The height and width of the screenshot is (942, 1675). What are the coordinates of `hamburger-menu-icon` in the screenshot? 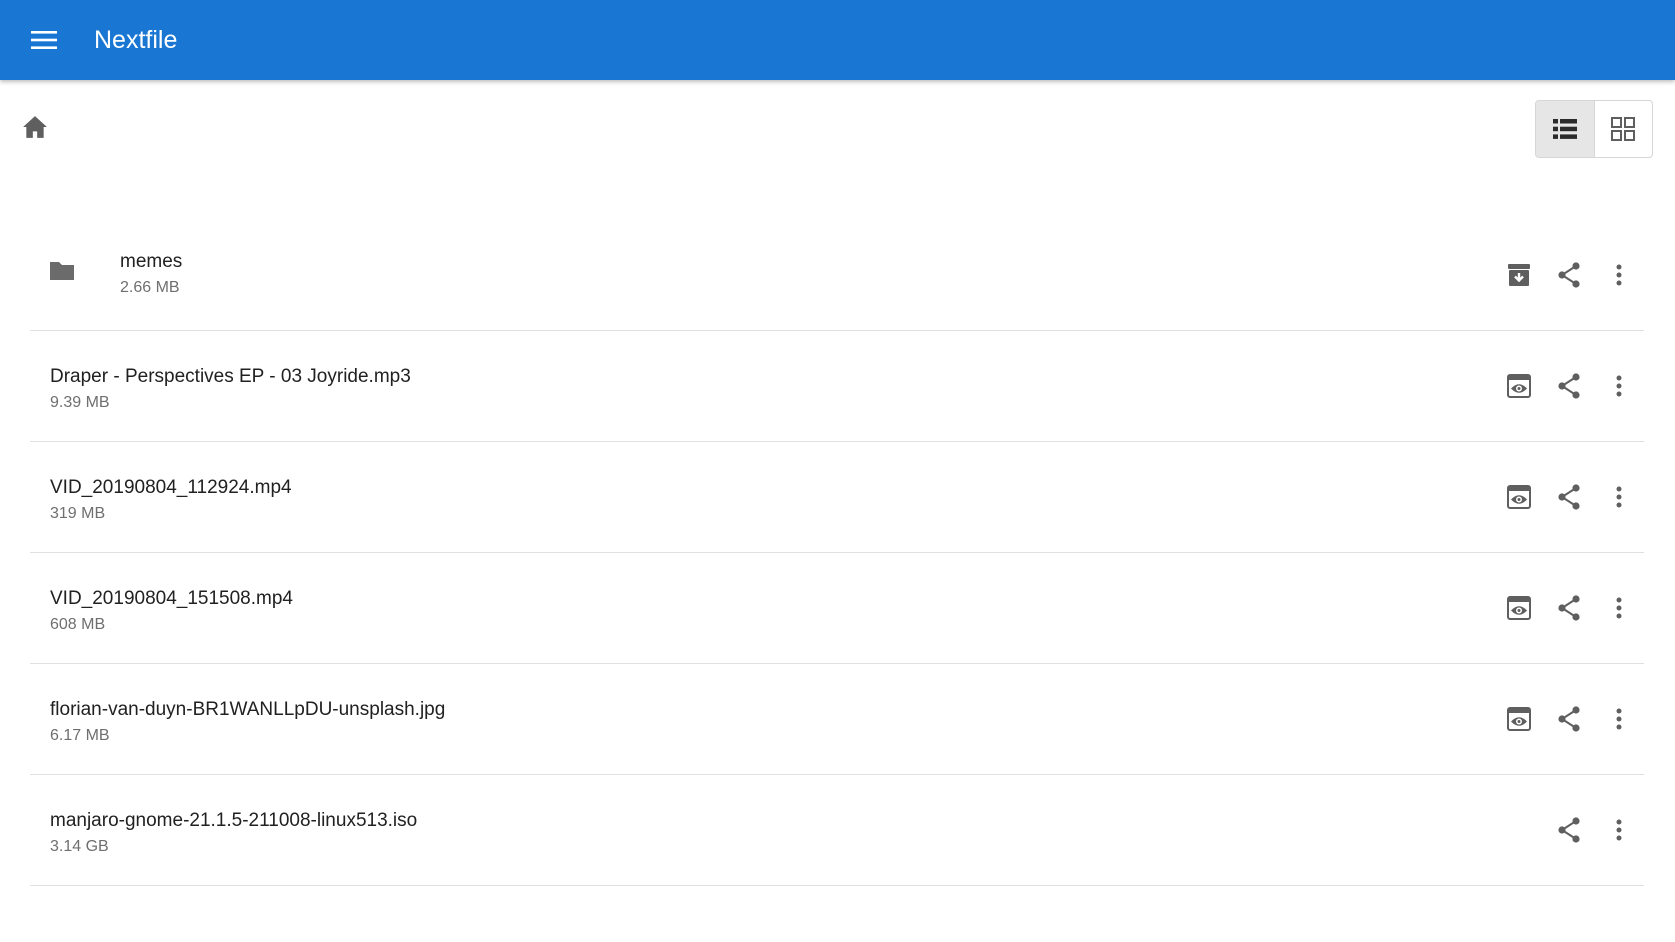 It's located at (44, 40).